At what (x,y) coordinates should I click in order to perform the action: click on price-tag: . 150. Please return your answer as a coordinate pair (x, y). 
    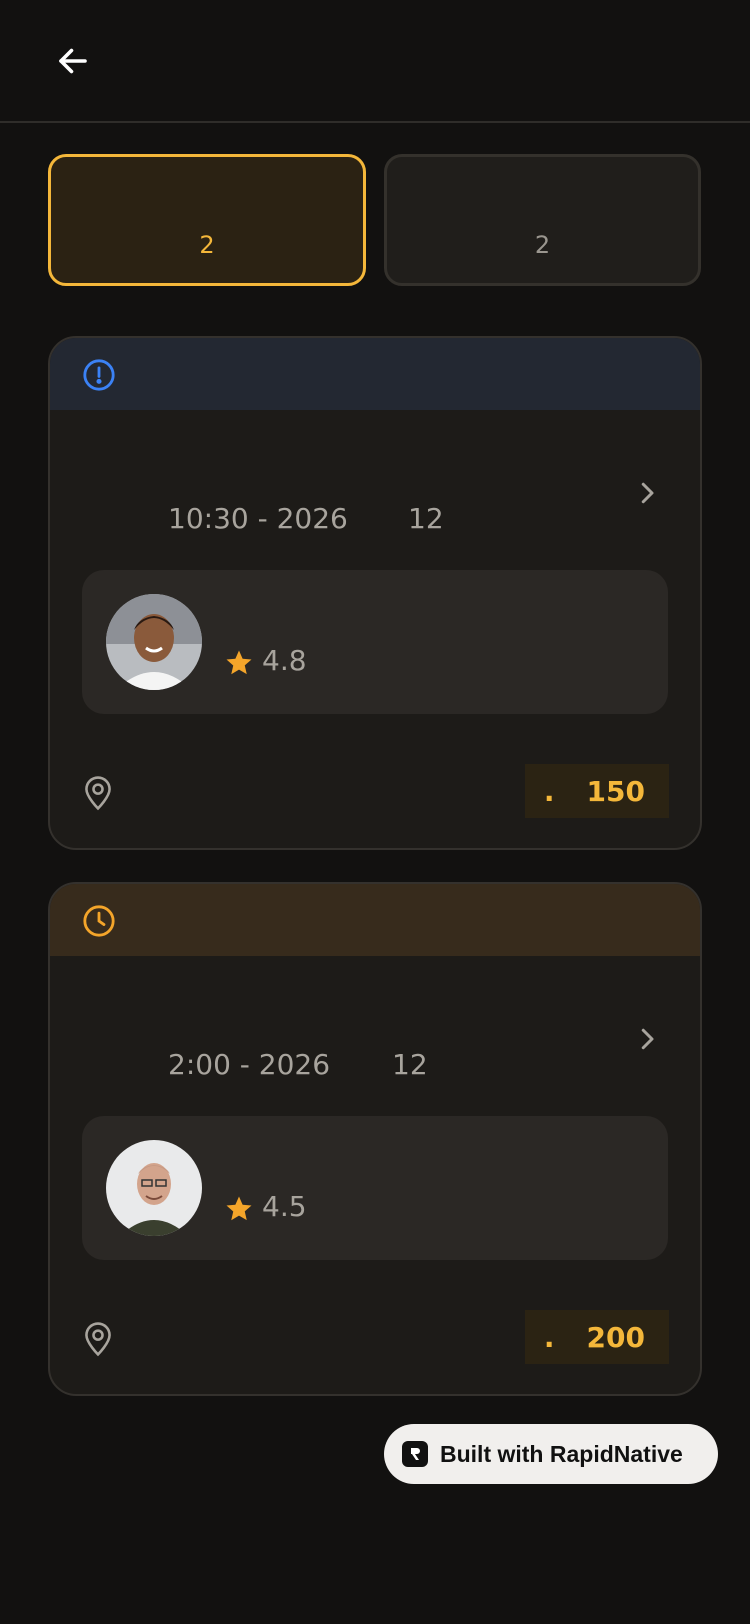
    Looking at the image, I should click on (597, 791).